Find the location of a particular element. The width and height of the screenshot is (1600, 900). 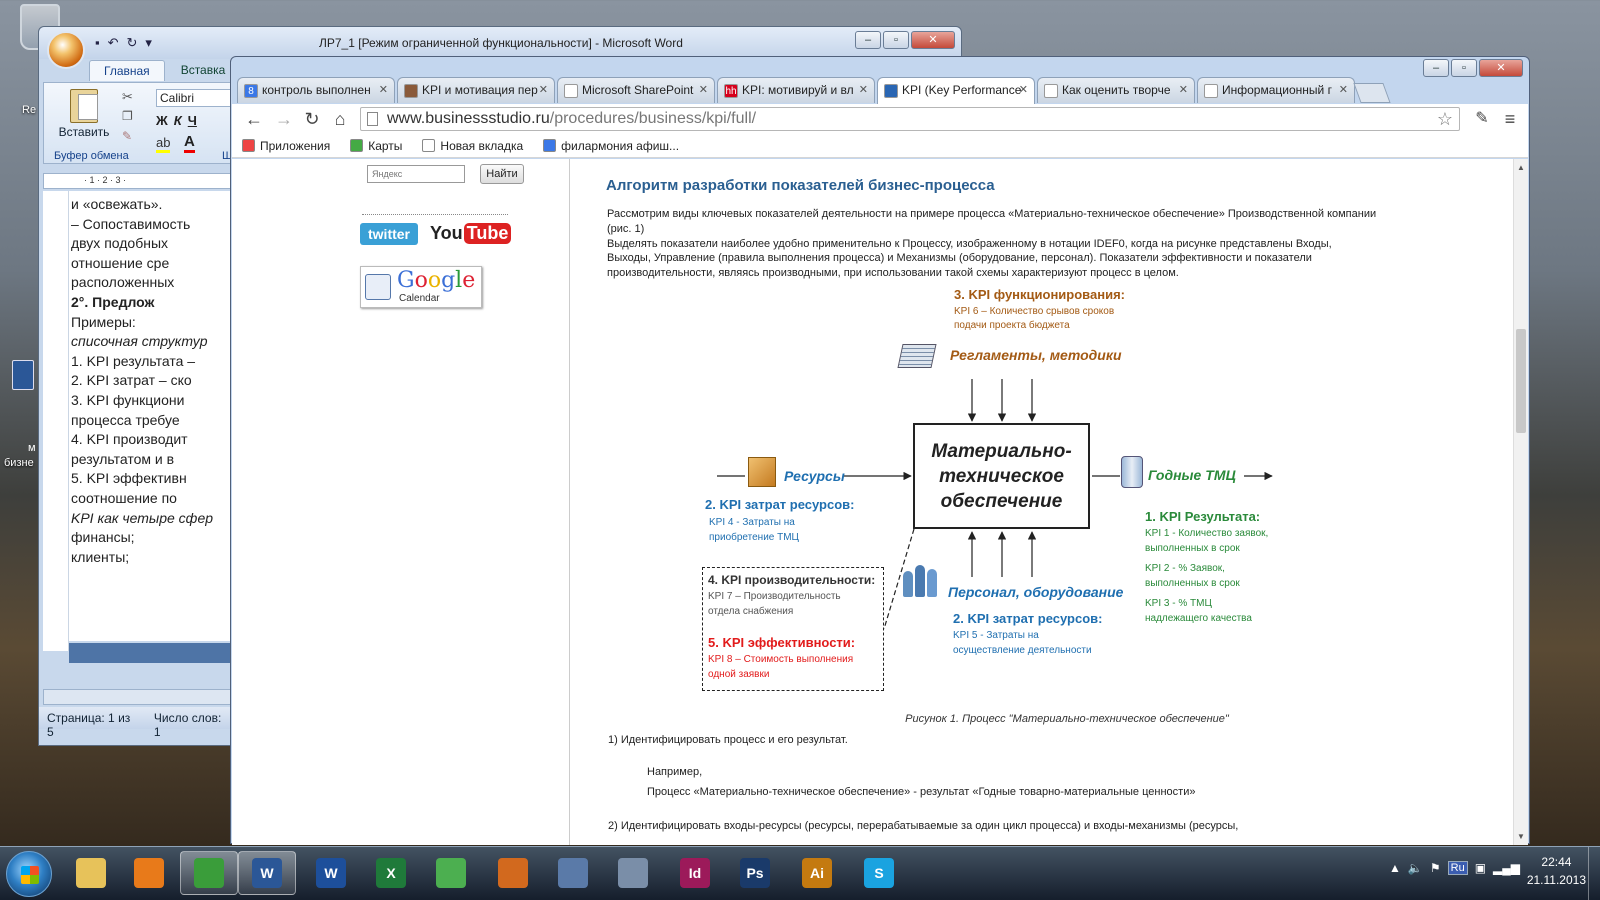

forward-icon: → is located at coordinates (284, 119).